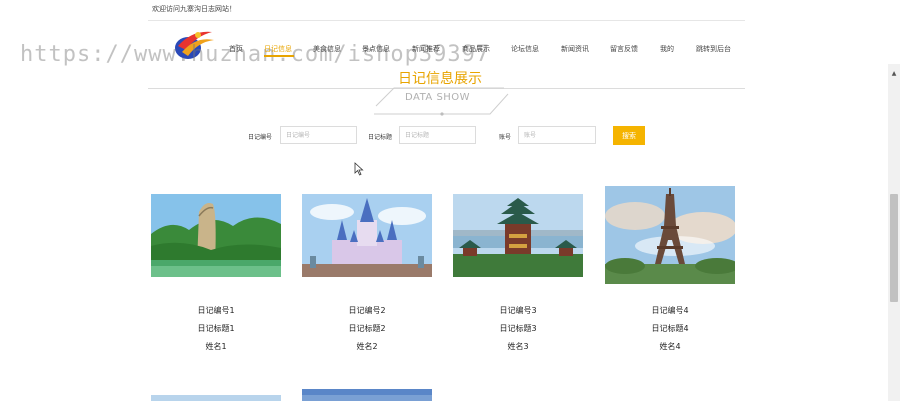 Image resolution: width=900 pixels, height=401 pixels. I want to click on scroll-up-icon: ▲, so click(894, 73).